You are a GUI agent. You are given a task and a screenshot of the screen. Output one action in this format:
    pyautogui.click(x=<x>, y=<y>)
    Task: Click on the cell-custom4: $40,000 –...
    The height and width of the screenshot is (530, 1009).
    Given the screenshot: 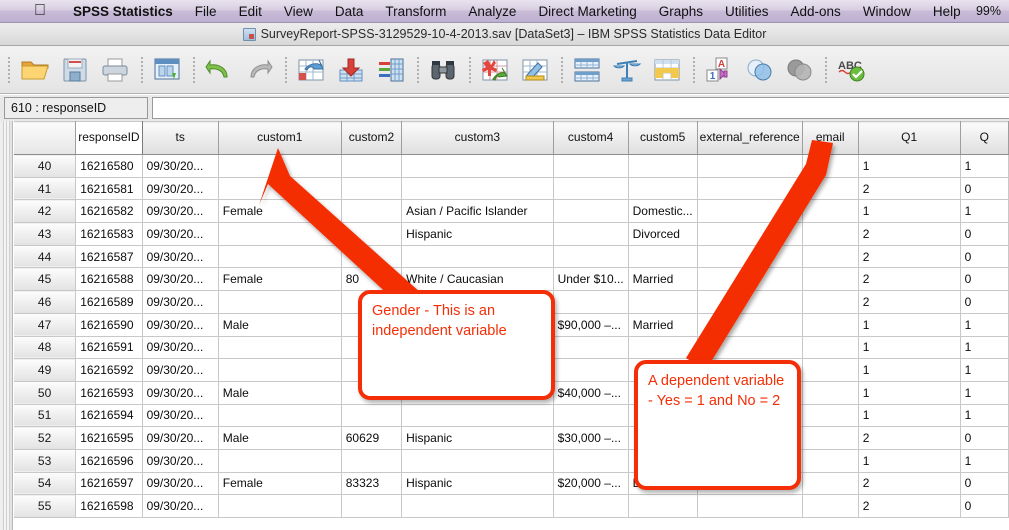 What is the action you would take?
    pyautogui.click(x=591, y=393)
    